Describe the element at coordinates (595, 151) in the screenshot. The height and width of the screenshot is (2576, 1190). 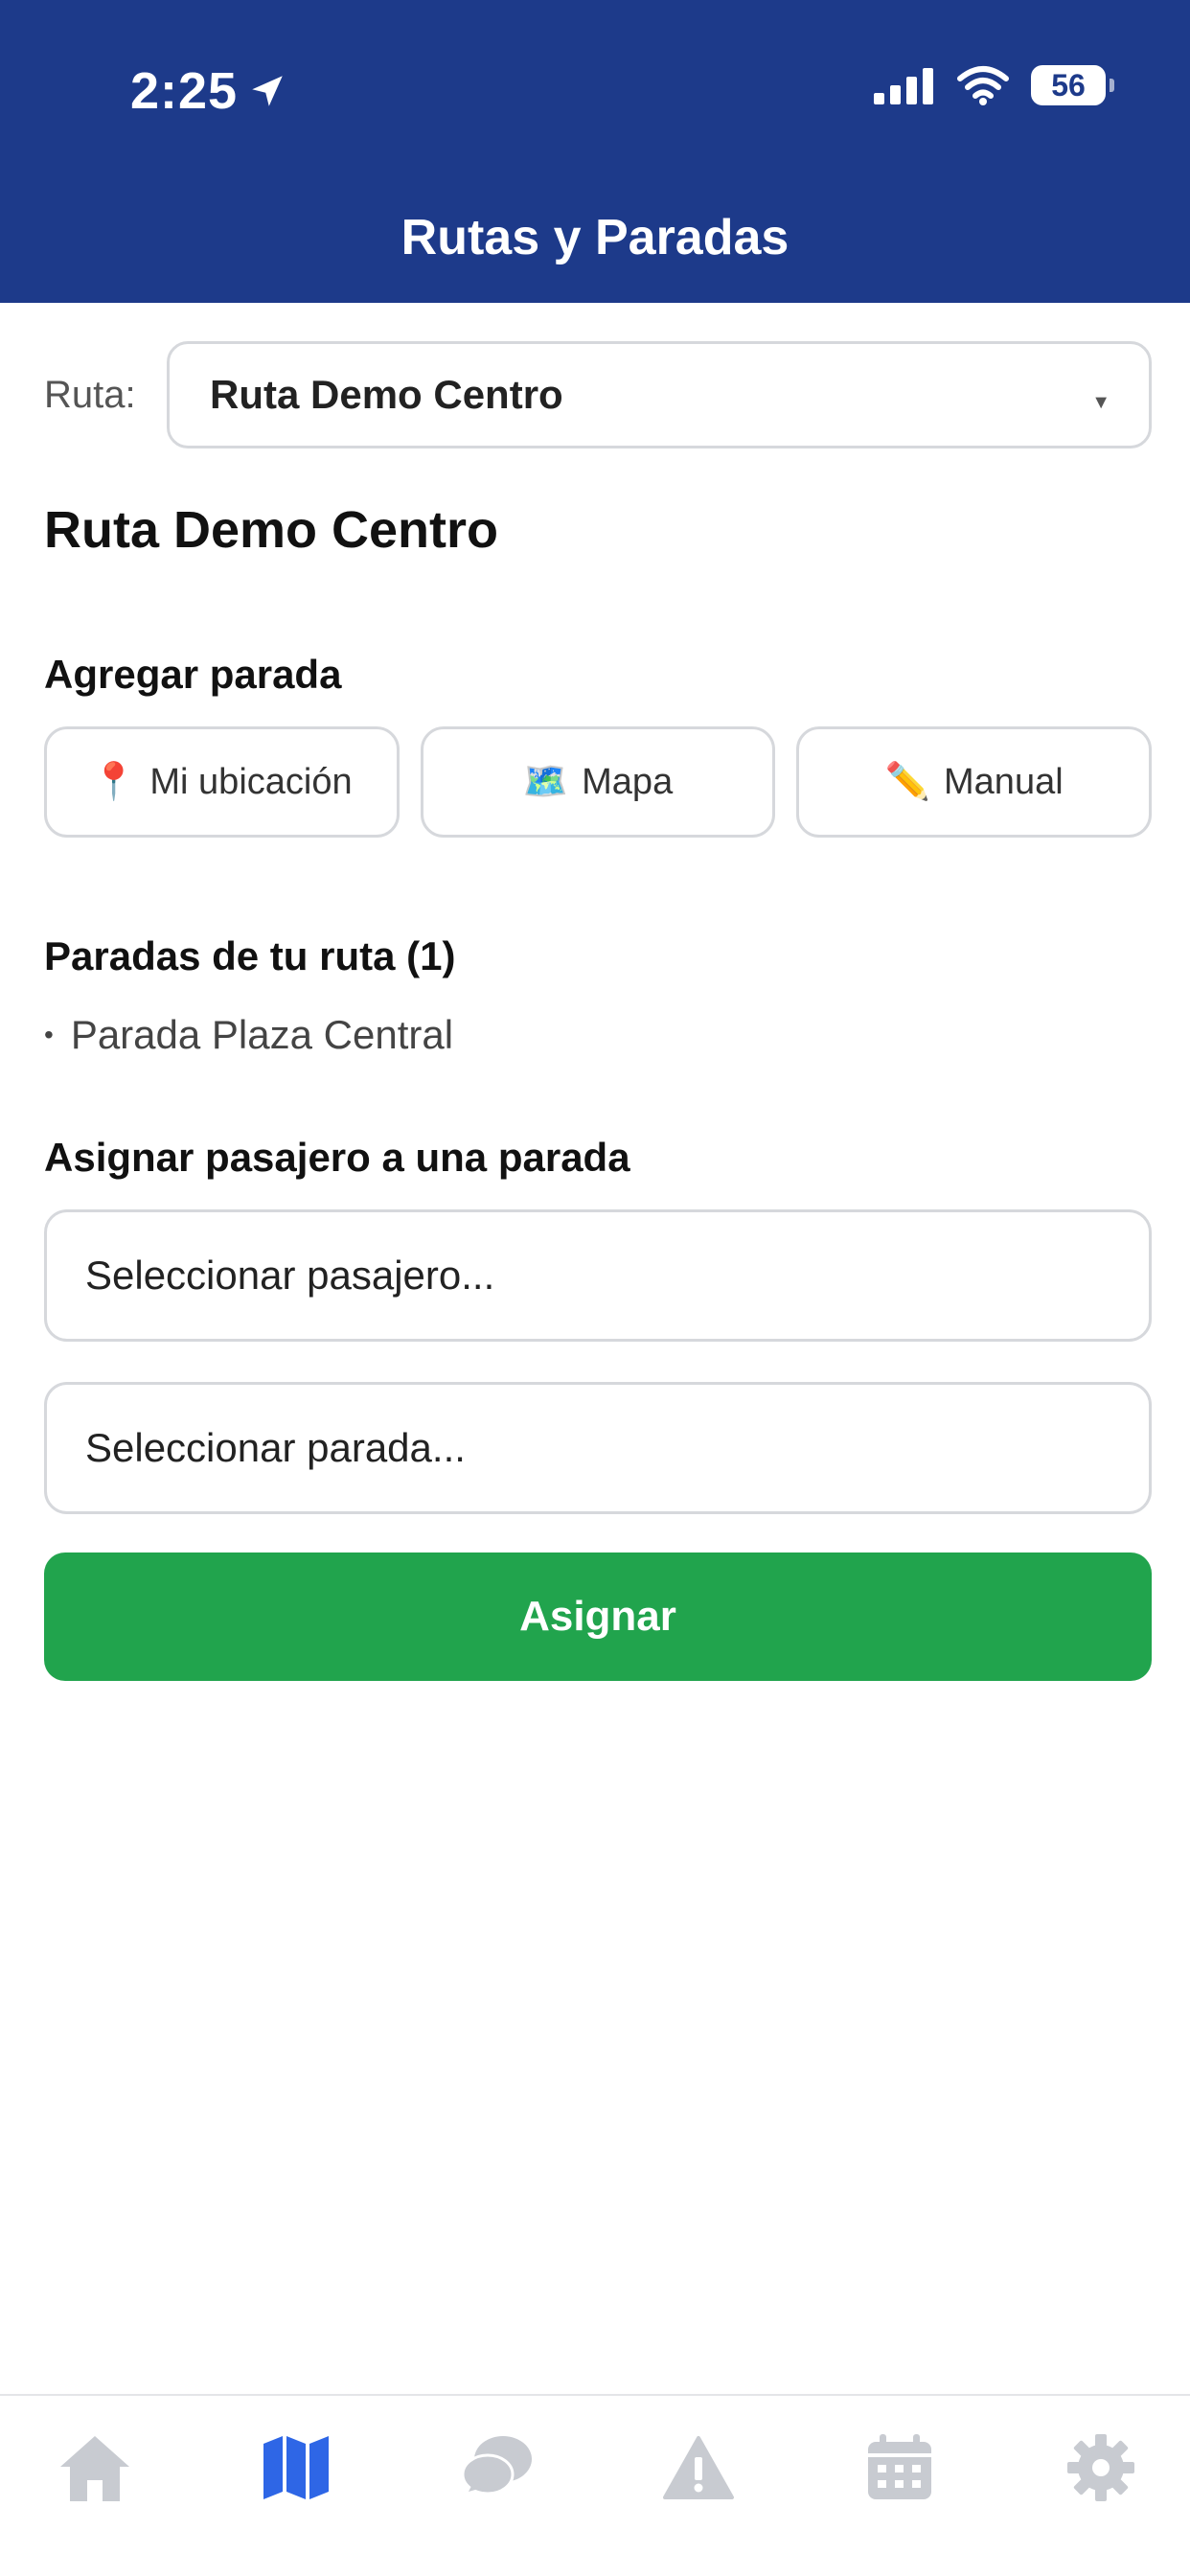
I see `app-header: 2:25 56 Rutas y Paradas` at that location.